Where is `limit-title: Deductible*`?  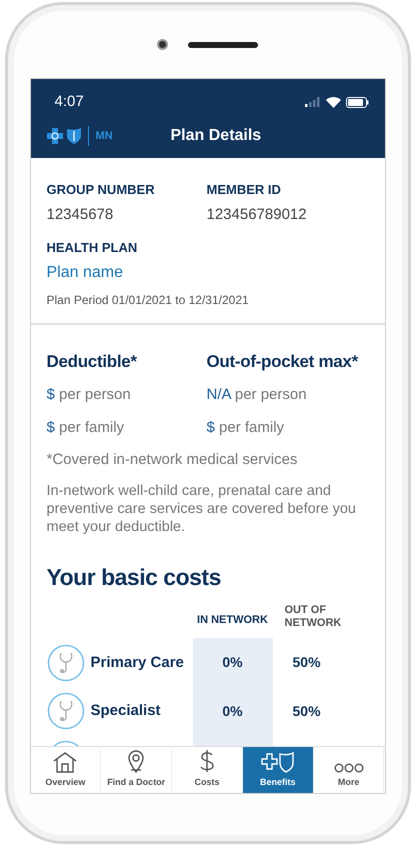
limit-title: Deductible* is located at coordinates (92, 361).